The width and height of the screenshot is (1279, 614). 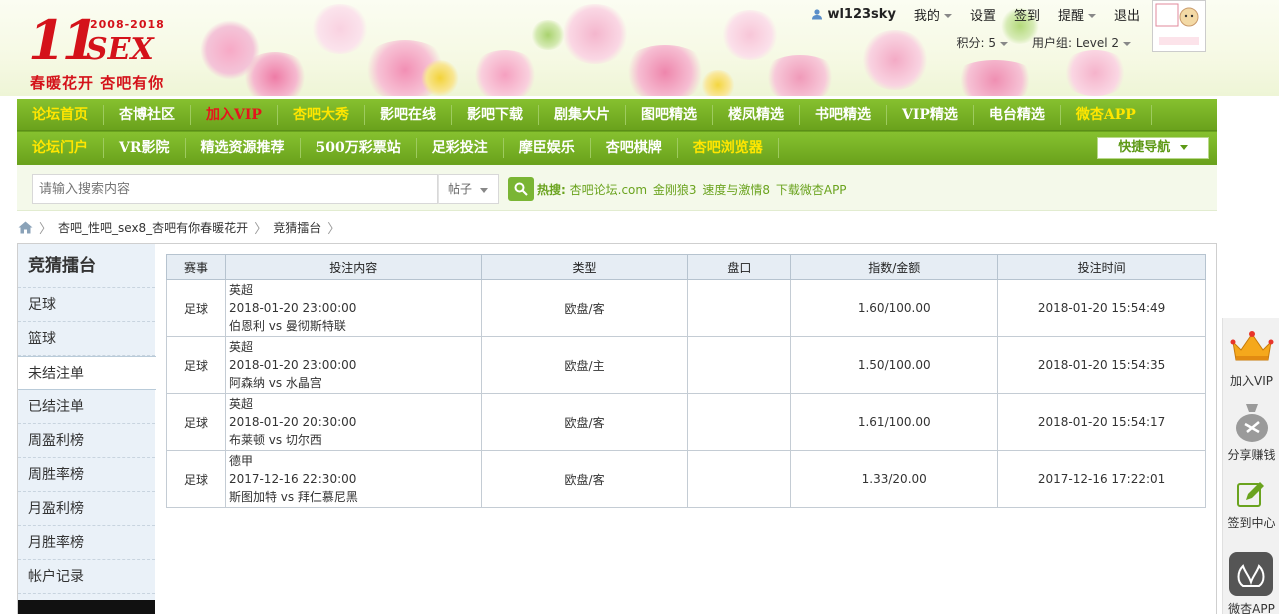 What do you see at coordinates (86, 509) in the screenshot?
I see `sidebar-item: 月盈利榜` at bounding box center [86, 509].